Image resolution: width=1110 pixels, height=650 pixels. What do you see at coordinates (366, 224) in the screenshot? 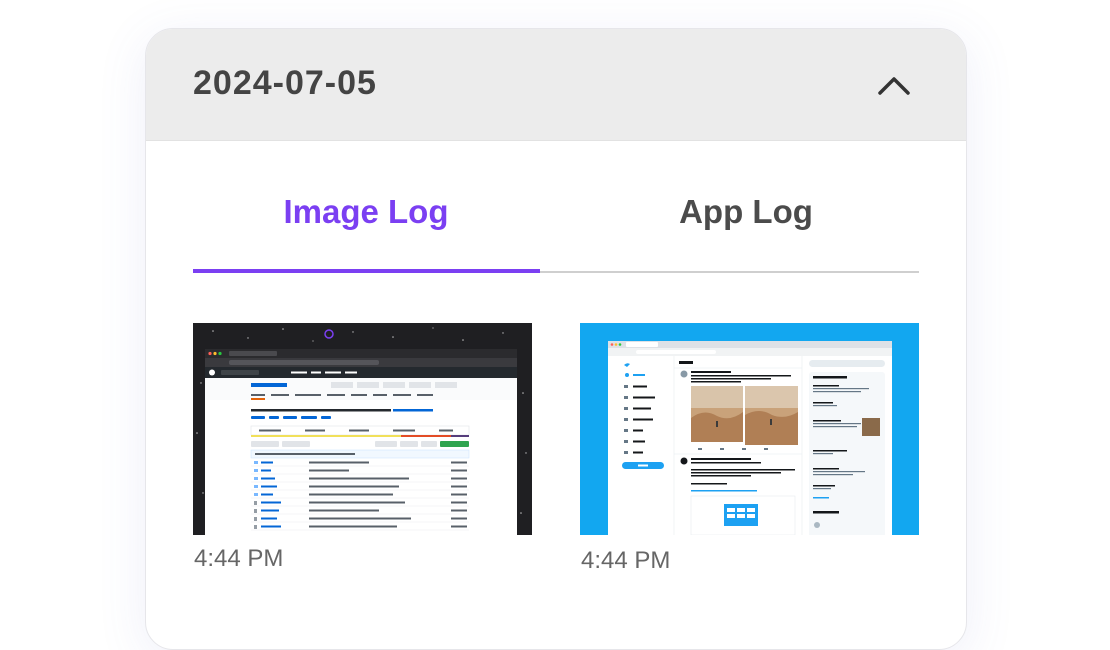
I see `tab-image-log: Image Log` at bounding box center [366, 224].